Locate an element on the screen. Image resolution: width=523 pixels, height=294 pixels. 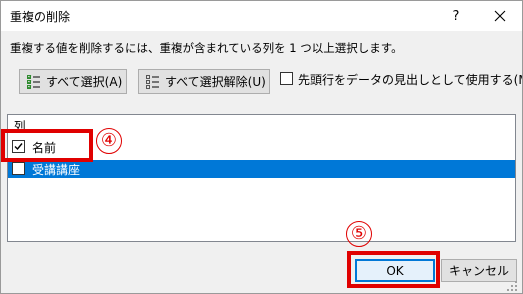
unselect-all-icon is located at coordinates (152, 81).